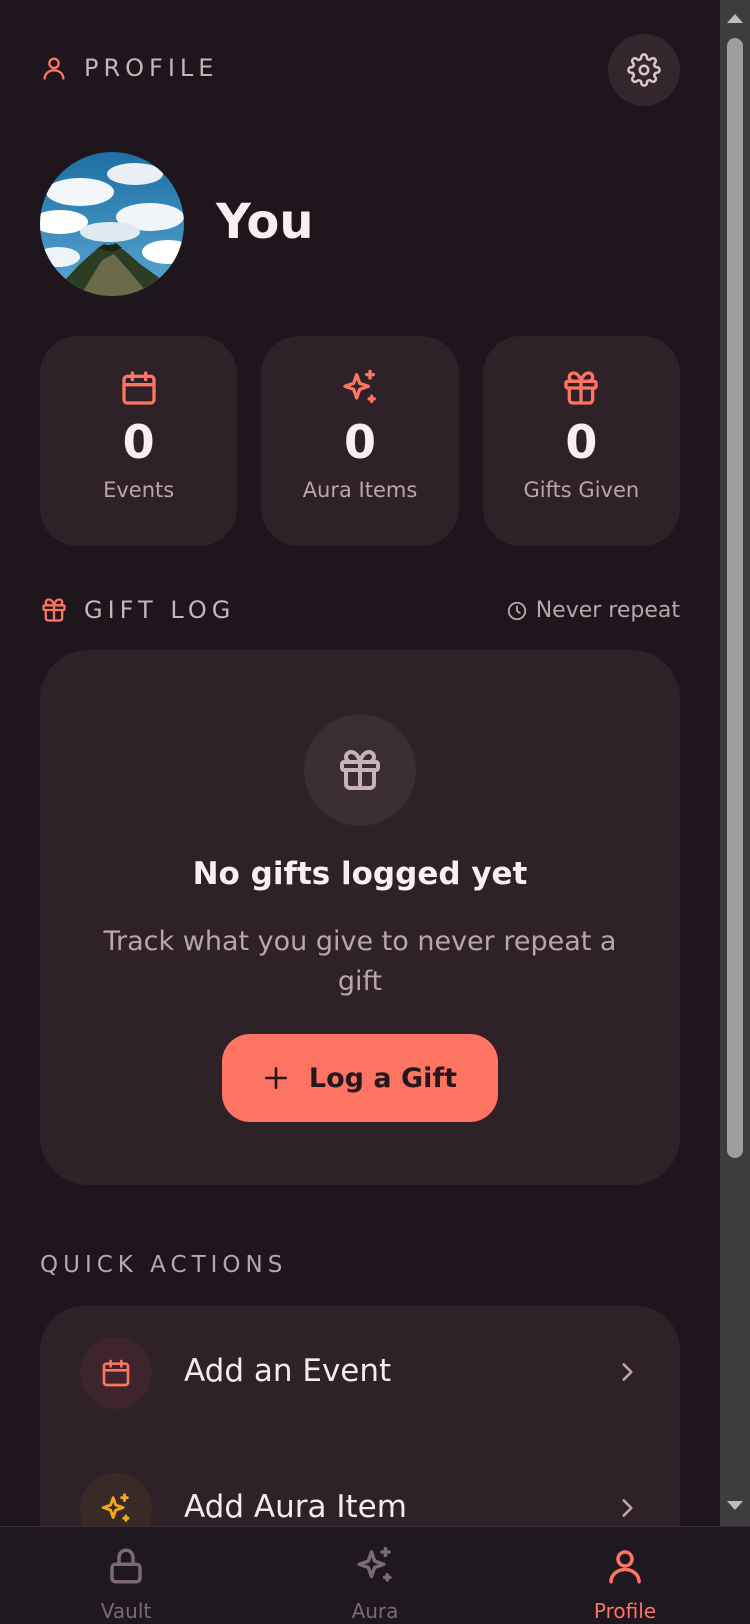  I want to click on log-gift-button-label: Log a Gift, so click(383, 1078).